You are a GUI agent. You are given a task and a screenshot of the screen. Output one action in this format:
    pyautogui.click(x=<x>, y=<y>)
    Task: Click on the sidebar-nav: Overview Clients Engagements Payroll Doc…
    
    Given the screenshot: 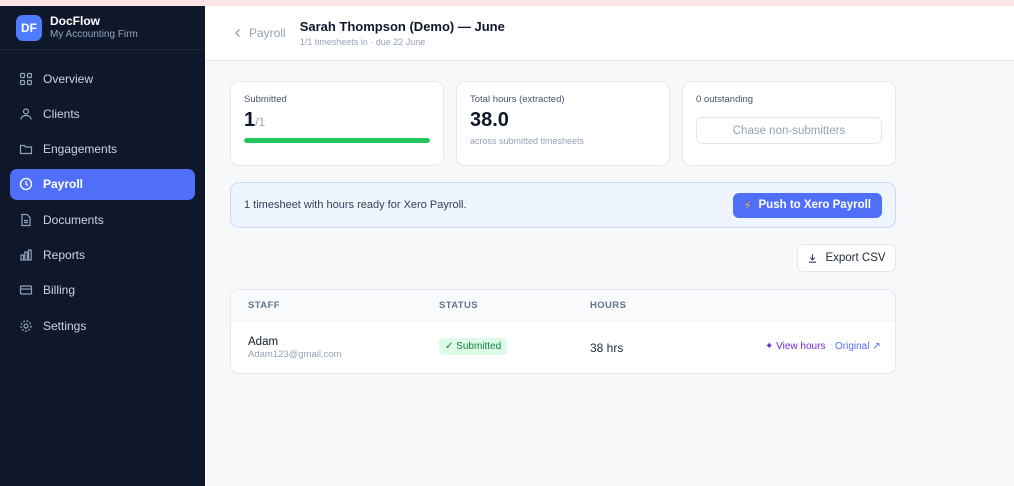 What is the action you would take?
    pyautogui.click(x=102, y=195)
    